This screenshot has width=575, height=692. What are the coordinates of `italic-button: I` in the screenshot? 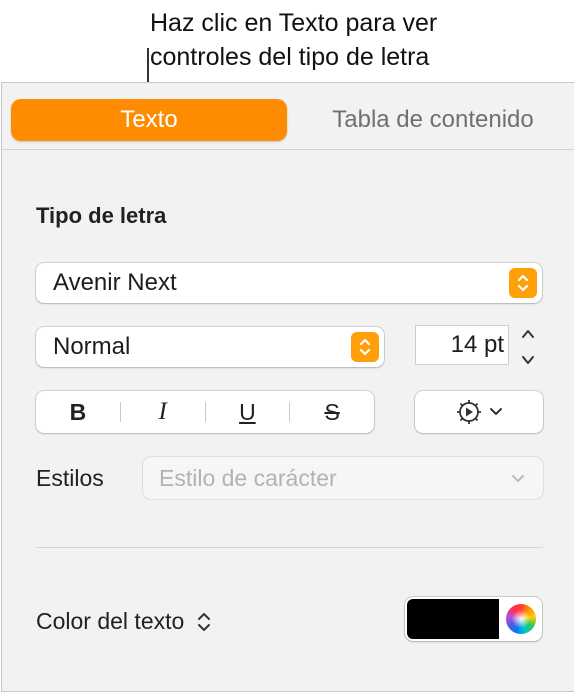 It's located at (163, 412).